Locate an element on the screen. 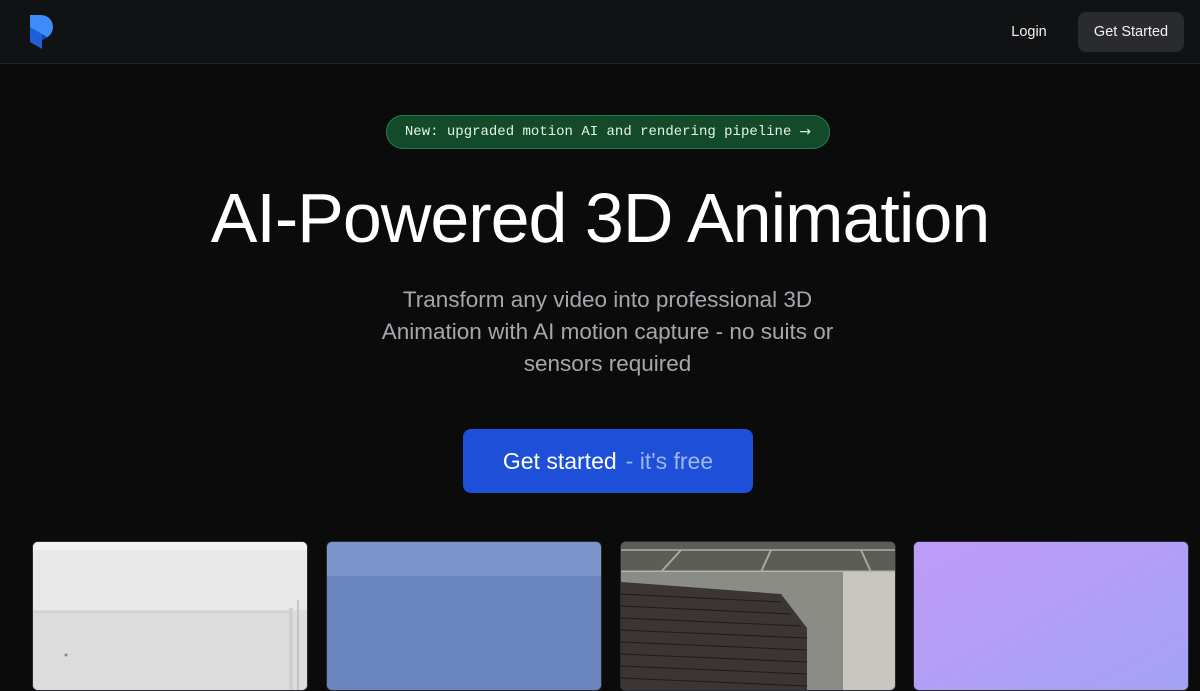  gallery-card-sky is located at coordinates (464, 616).